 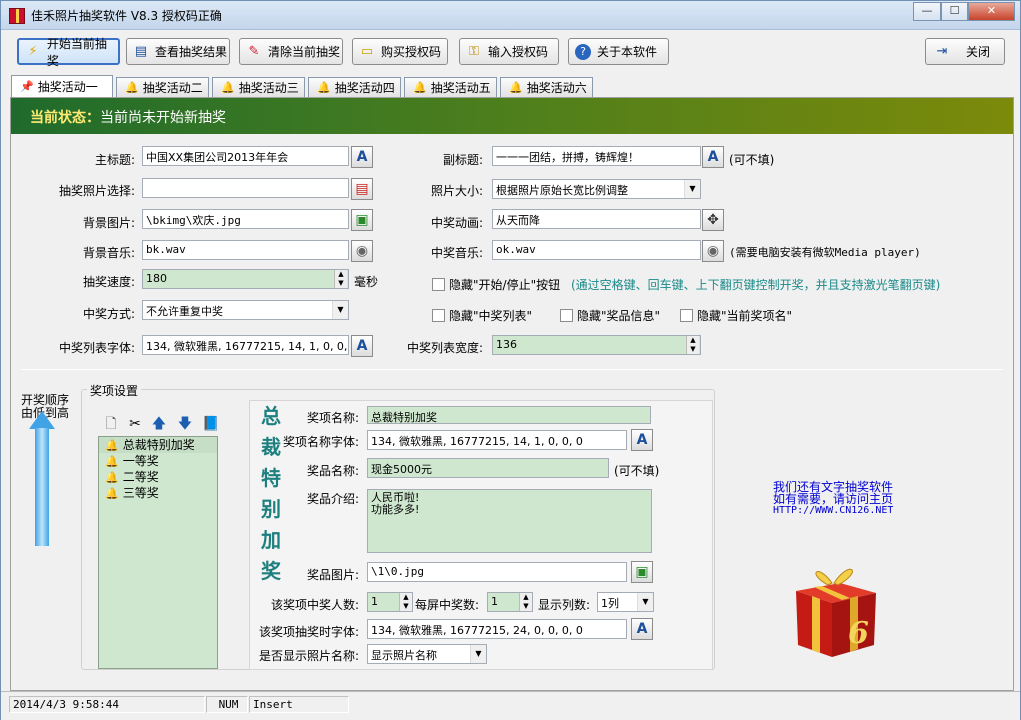 I want to click on prize-settings-label: 奖项设置, so click(x=114, y=390).